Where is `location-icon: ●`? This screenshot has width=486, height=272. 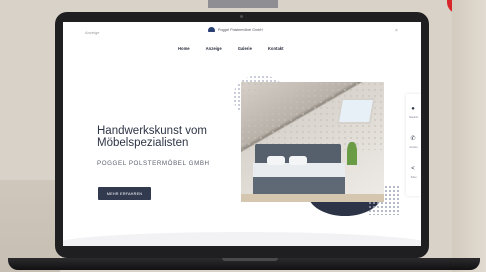 location-icon: ● is located at coordinates (413, 109).